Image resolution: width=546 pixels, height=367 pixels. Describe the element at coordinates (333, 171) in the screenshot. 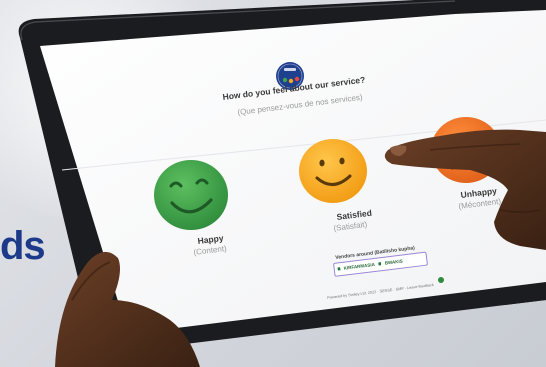

I see `satisfied-face-icon` at that location.